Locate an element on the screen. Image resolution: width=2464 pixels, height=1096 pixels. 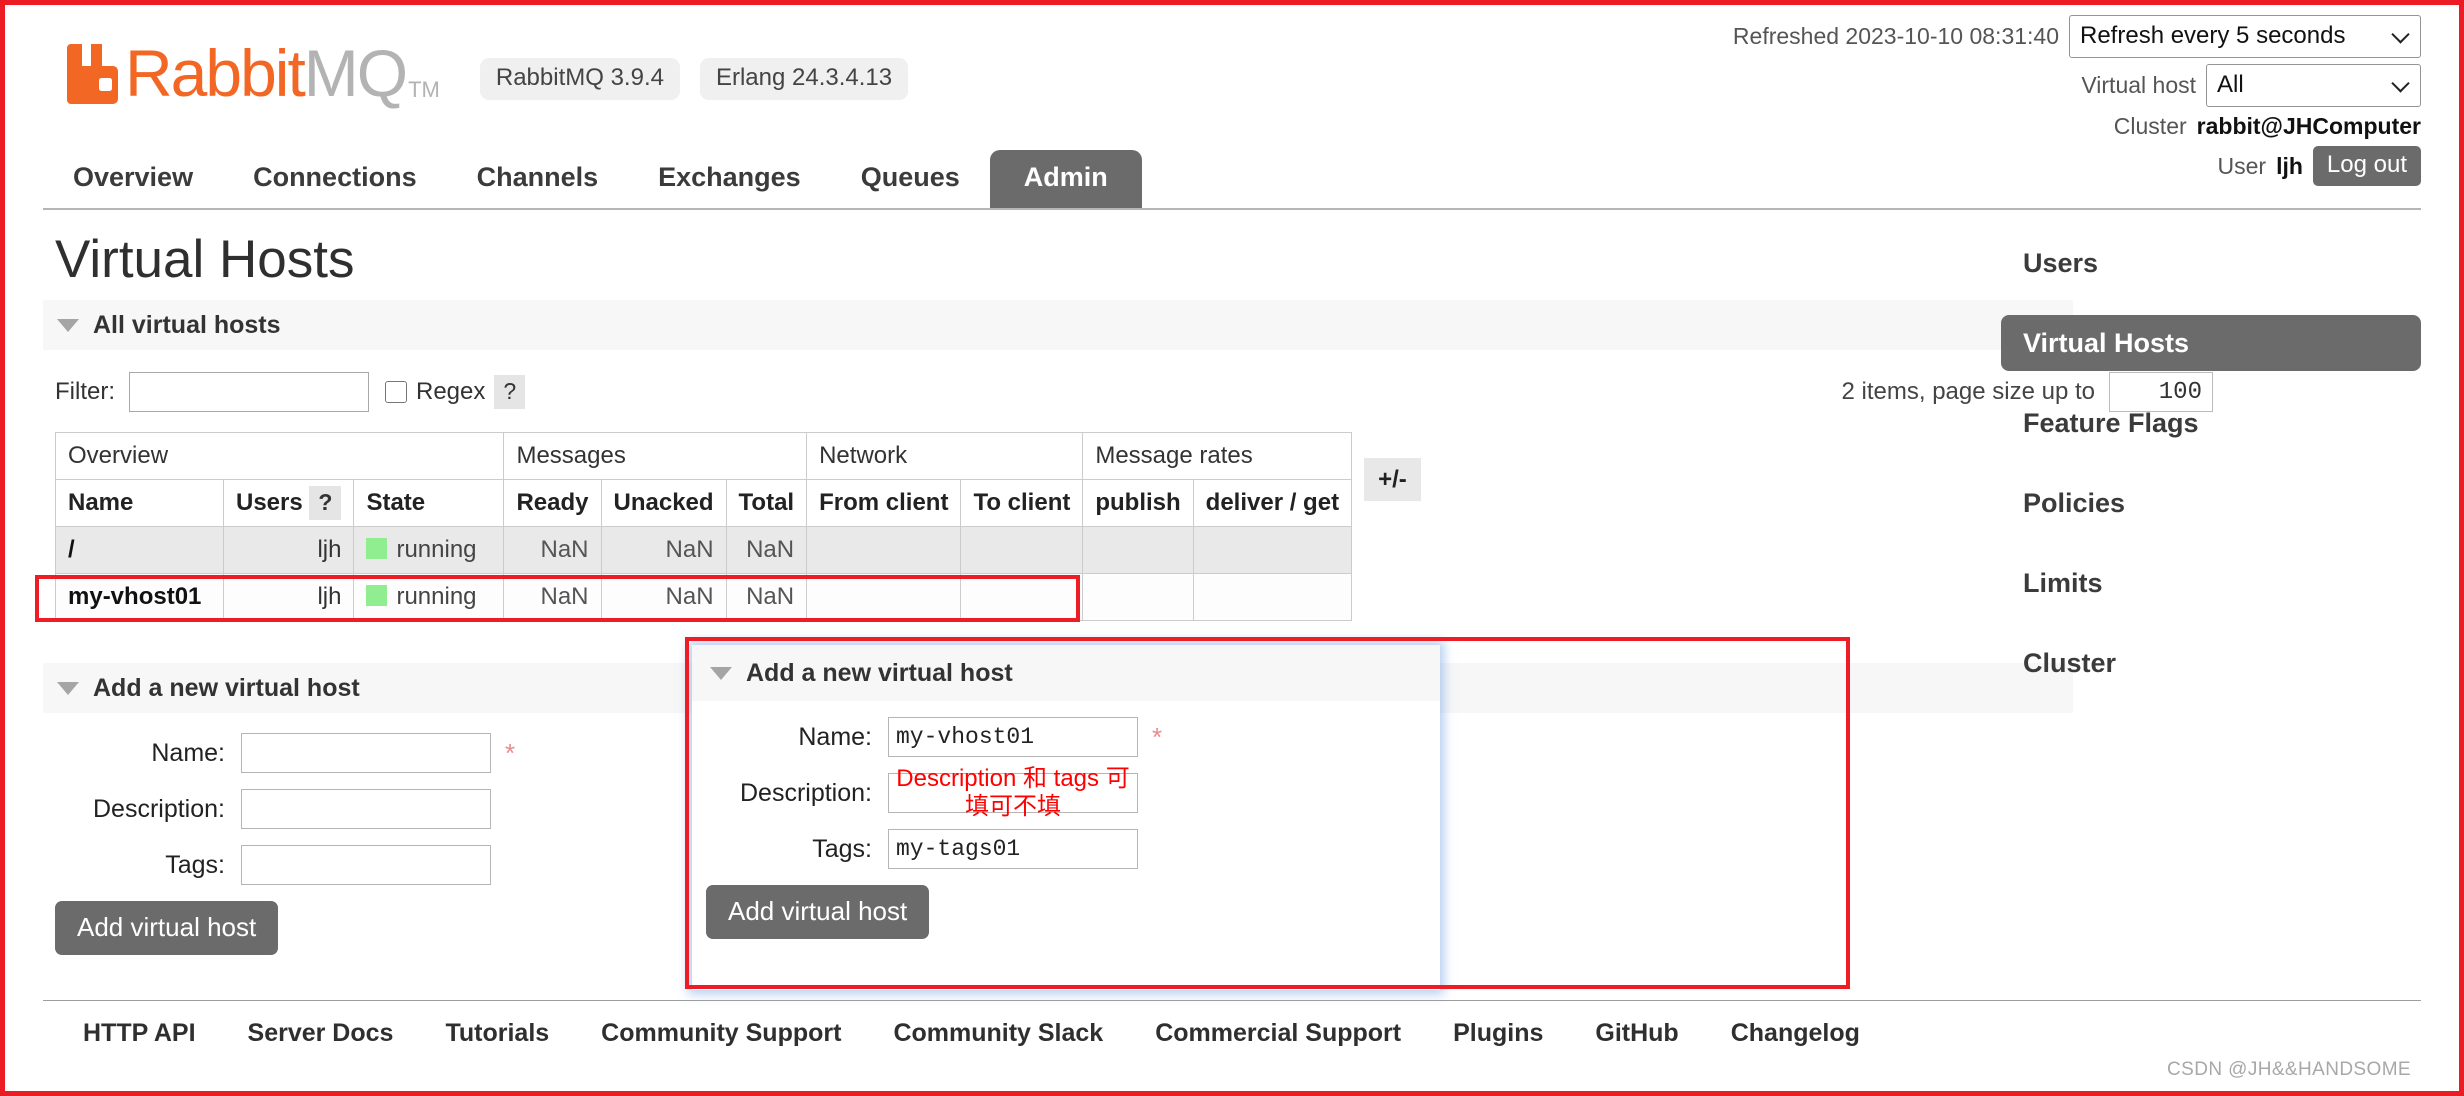
tab-admin: Admin is located at coordinates (1065, 179).